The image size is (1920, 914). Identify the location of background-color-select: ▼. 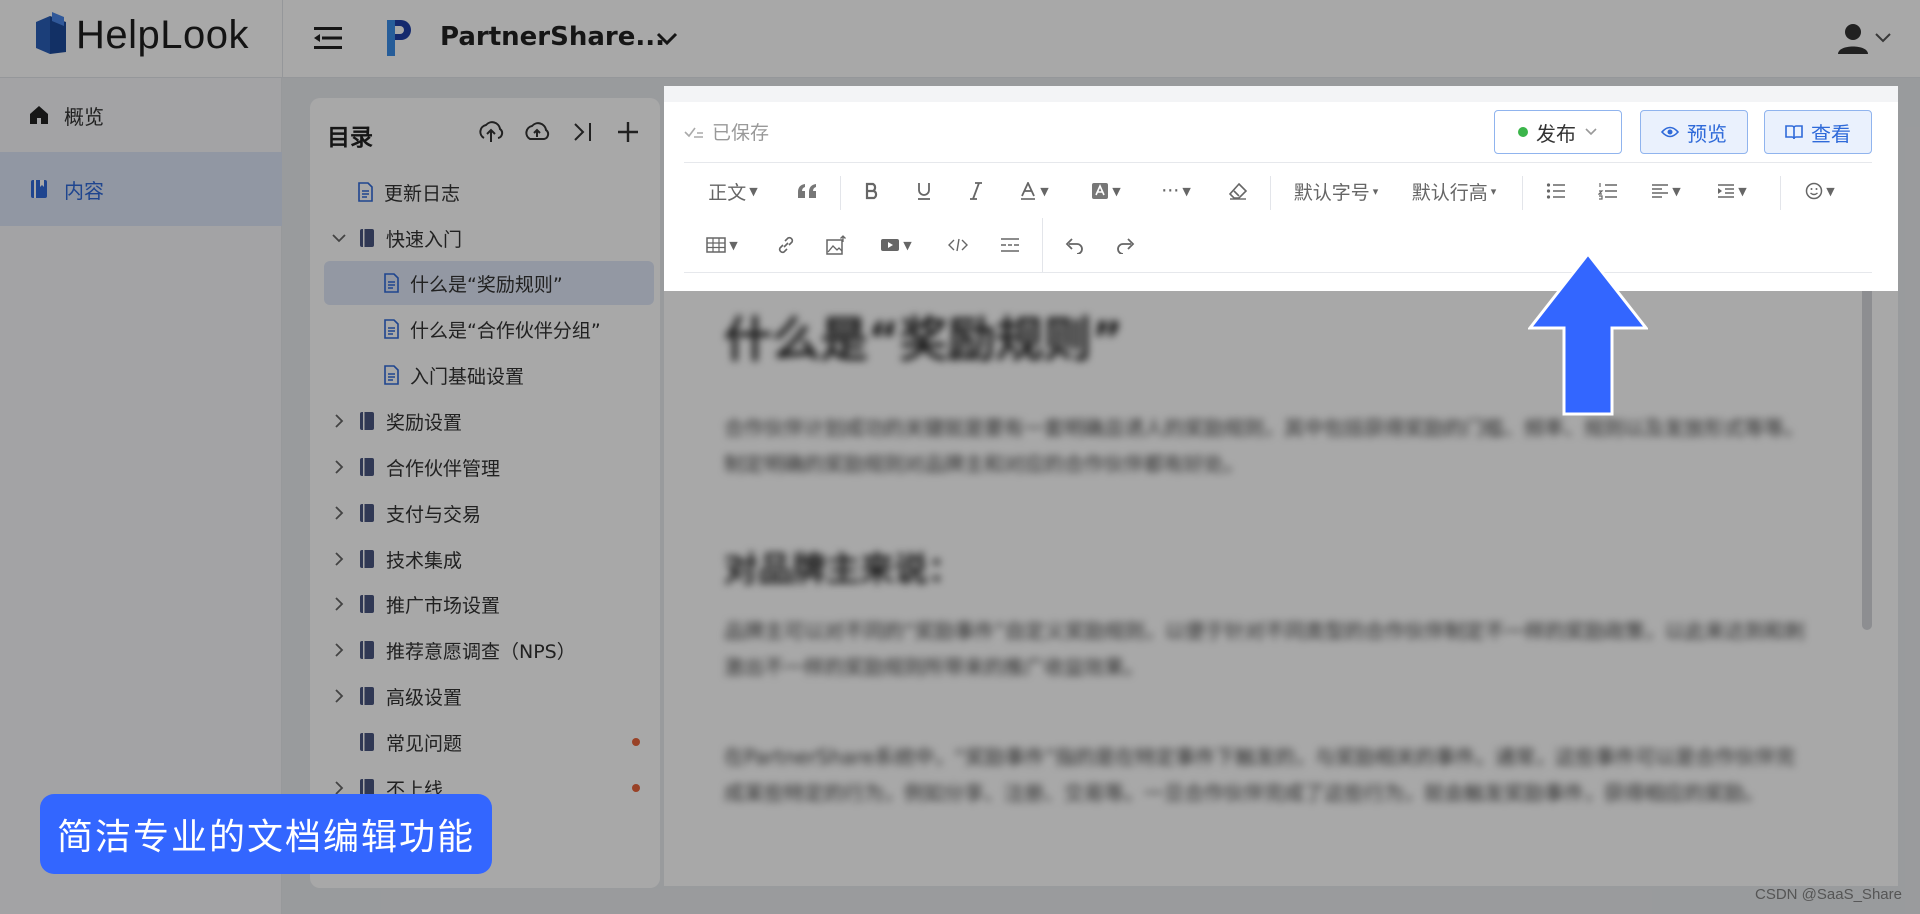
(1106, 191).